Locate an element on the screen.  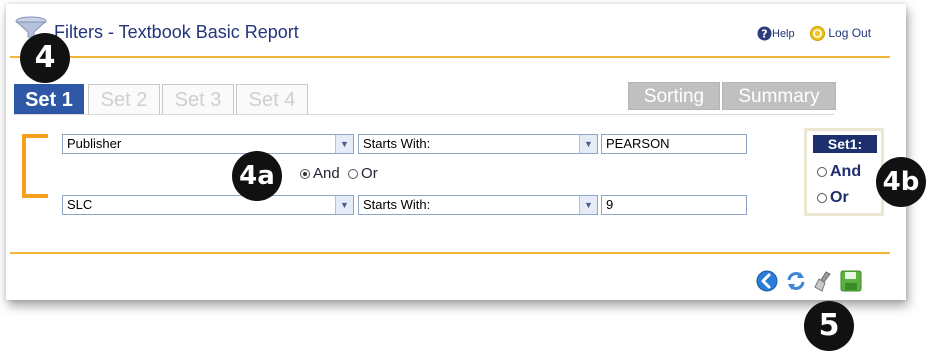
tab-set-3: Set 3 is located at coordinates (198, 99).